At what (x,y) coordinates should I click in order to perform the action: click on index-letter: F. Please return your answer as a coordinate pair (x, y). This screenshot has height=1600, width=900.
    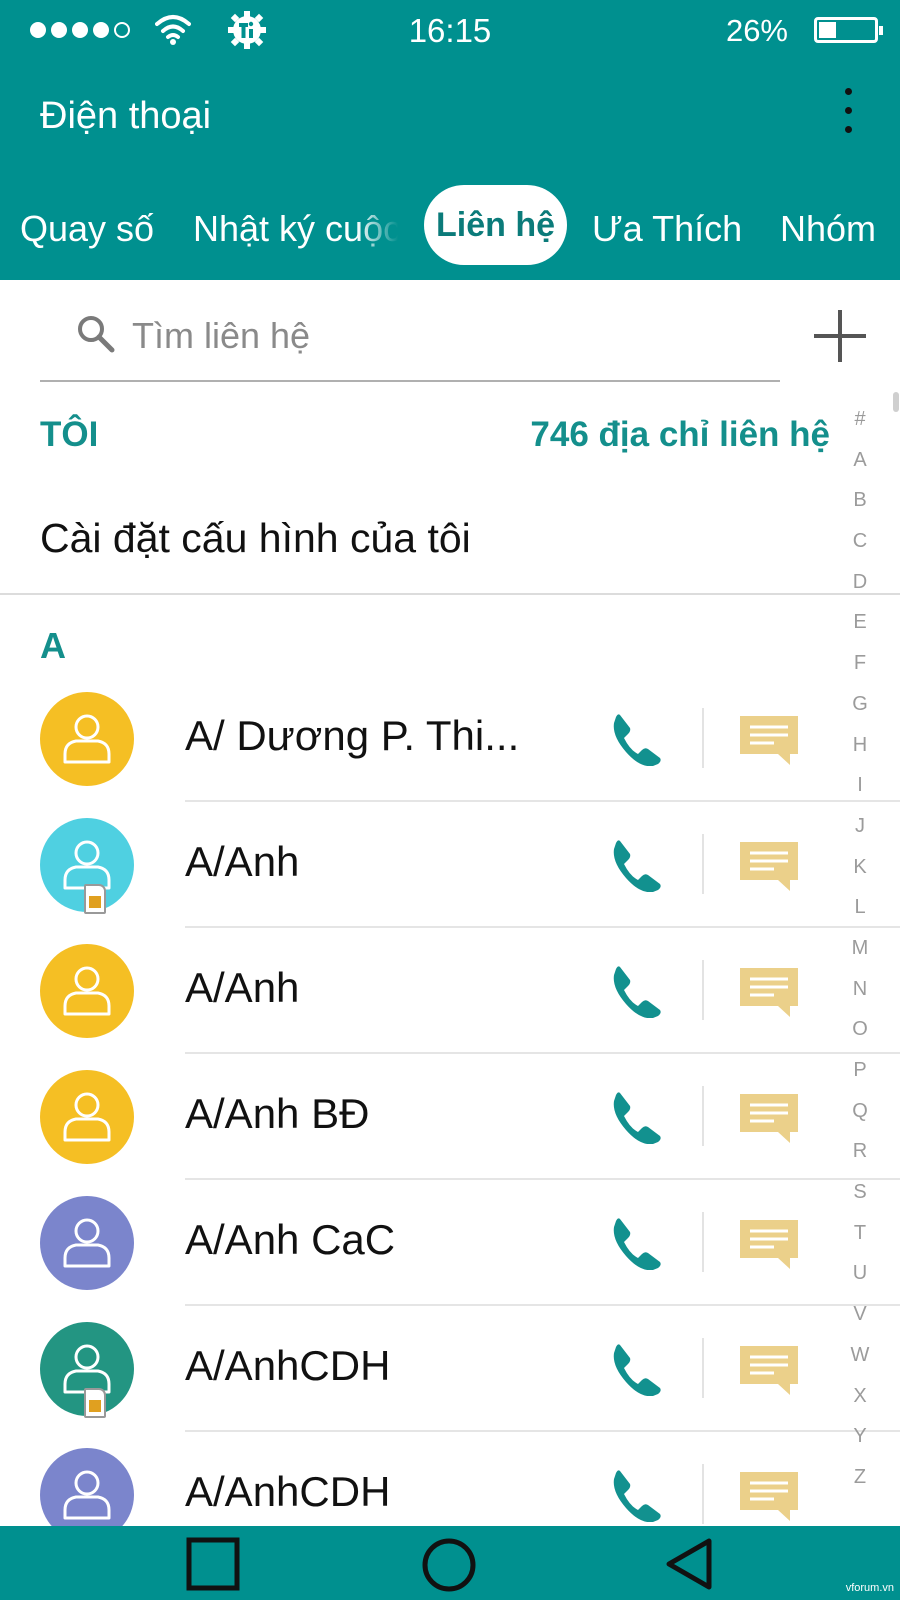
    Looking at the image, I should click on (860, 672).